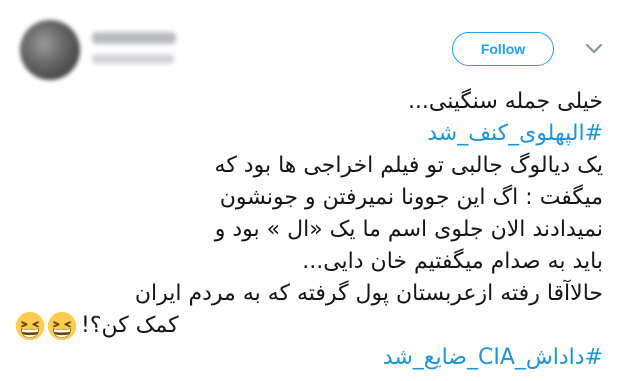 This screenshot has height=381, width=625. I want to click on emoji-group, so click(45, 326).